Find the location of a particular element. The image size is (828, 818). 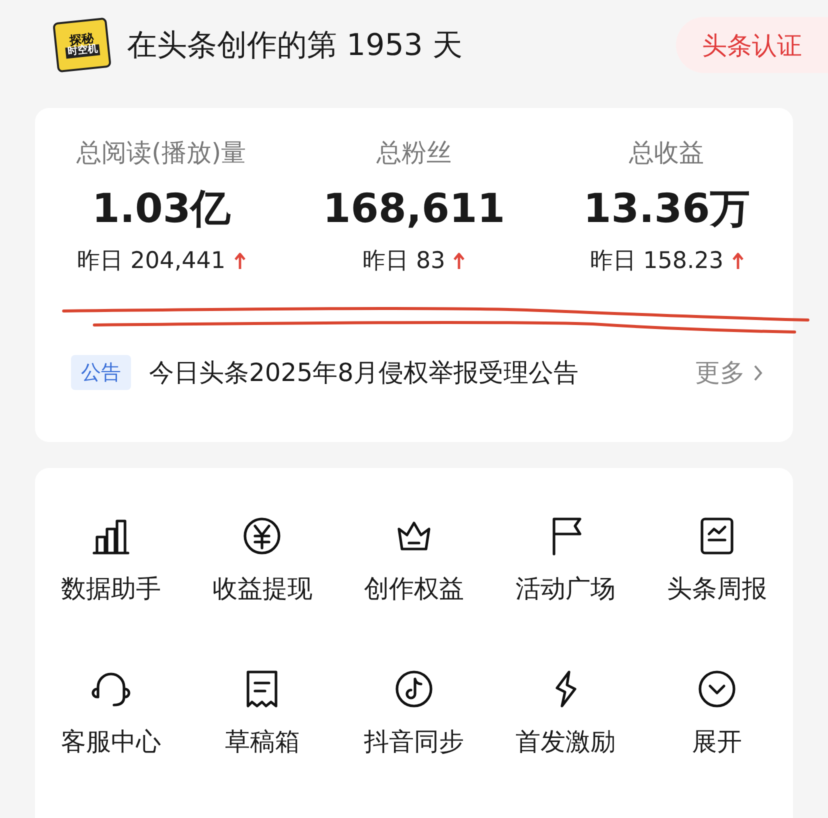

music-note-icon is located at coordinates (414, 689).